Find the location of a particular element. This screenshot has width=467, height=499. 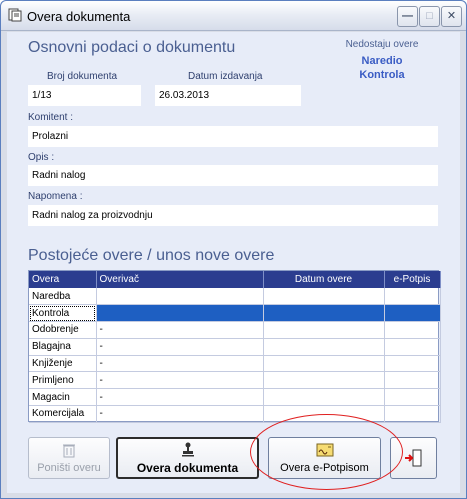

table-header-row: Overa Overivač Datum overe e-Potpis is located at coordinates (235, 279).